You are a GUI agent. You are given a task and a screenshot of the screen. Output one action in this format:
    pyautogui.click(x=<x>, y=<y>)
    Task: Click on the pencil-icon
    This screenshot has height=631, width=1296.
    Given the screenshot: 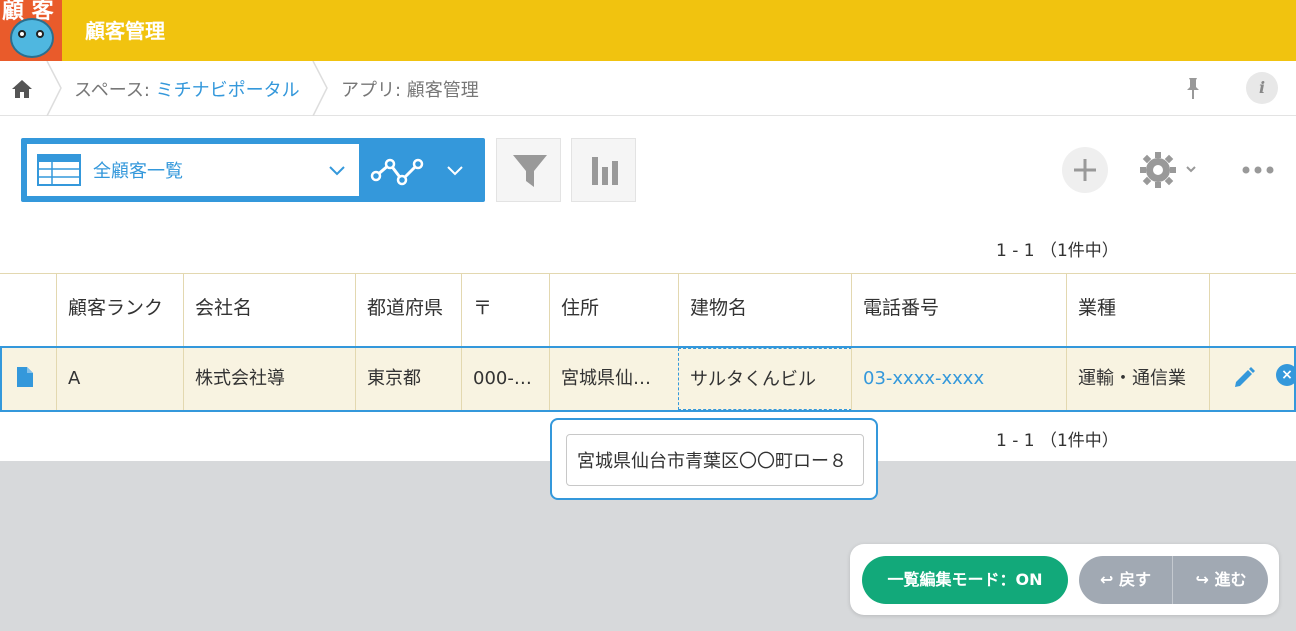 What is the action you would take?
    pyautogui.click(x=1244, y=378)
    